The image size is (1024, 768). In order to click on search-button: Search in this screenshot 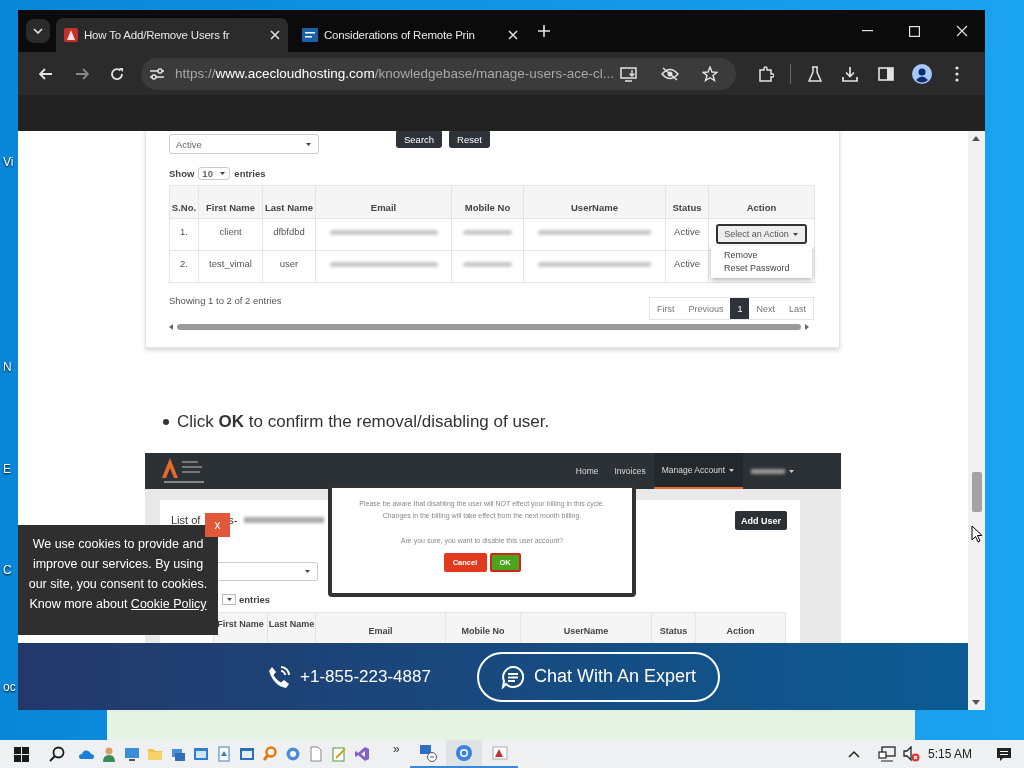, I will do `click(419, 139)`.